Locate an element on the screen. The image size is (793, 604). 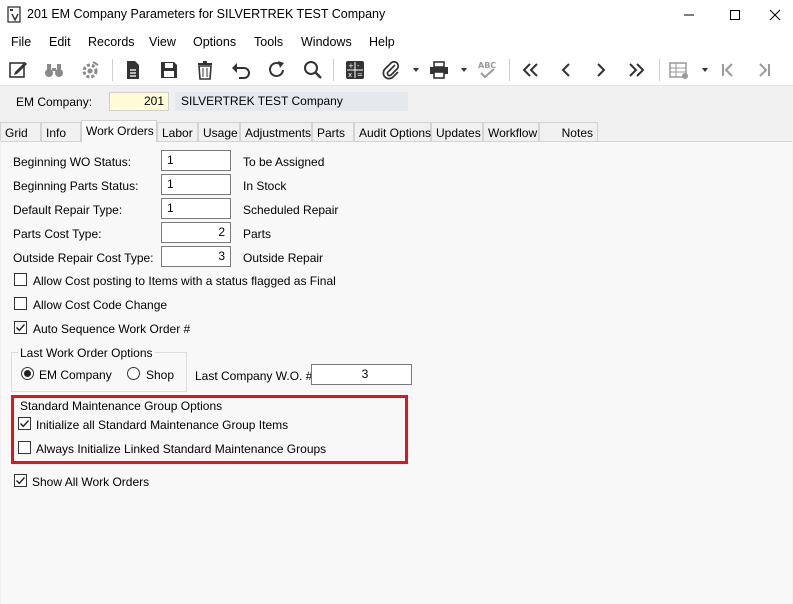
edit-icon is located at coordinates (18, 70).